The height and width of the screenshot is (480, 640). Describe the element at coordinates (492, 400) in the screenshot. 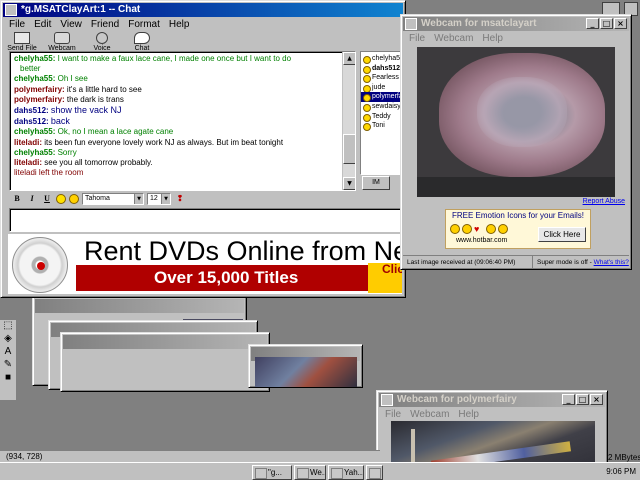

I see `webcam2-title-bar: Webcam for polymerfairy _ □ ×` at that location.